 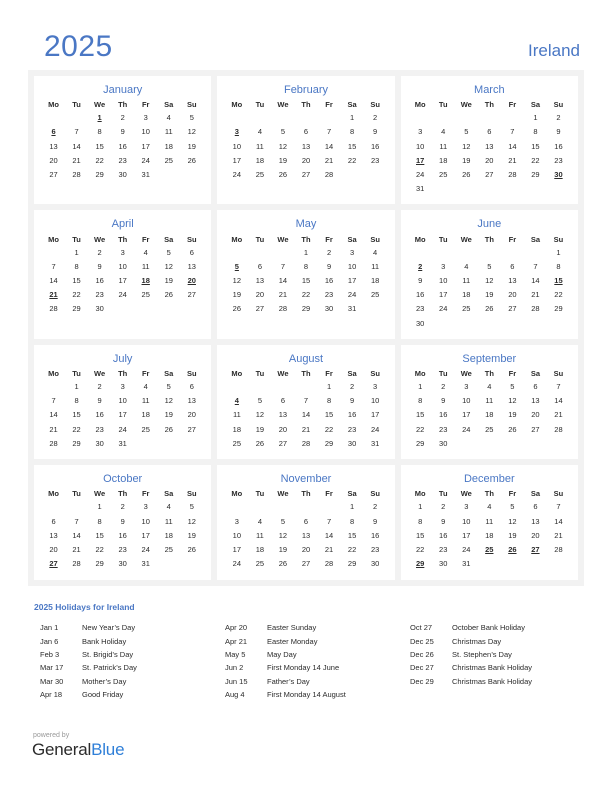 What do you see at coordinates (259, 430) in the screenshot?
I see `day-cell: 19` at bounding box center [259, 430].